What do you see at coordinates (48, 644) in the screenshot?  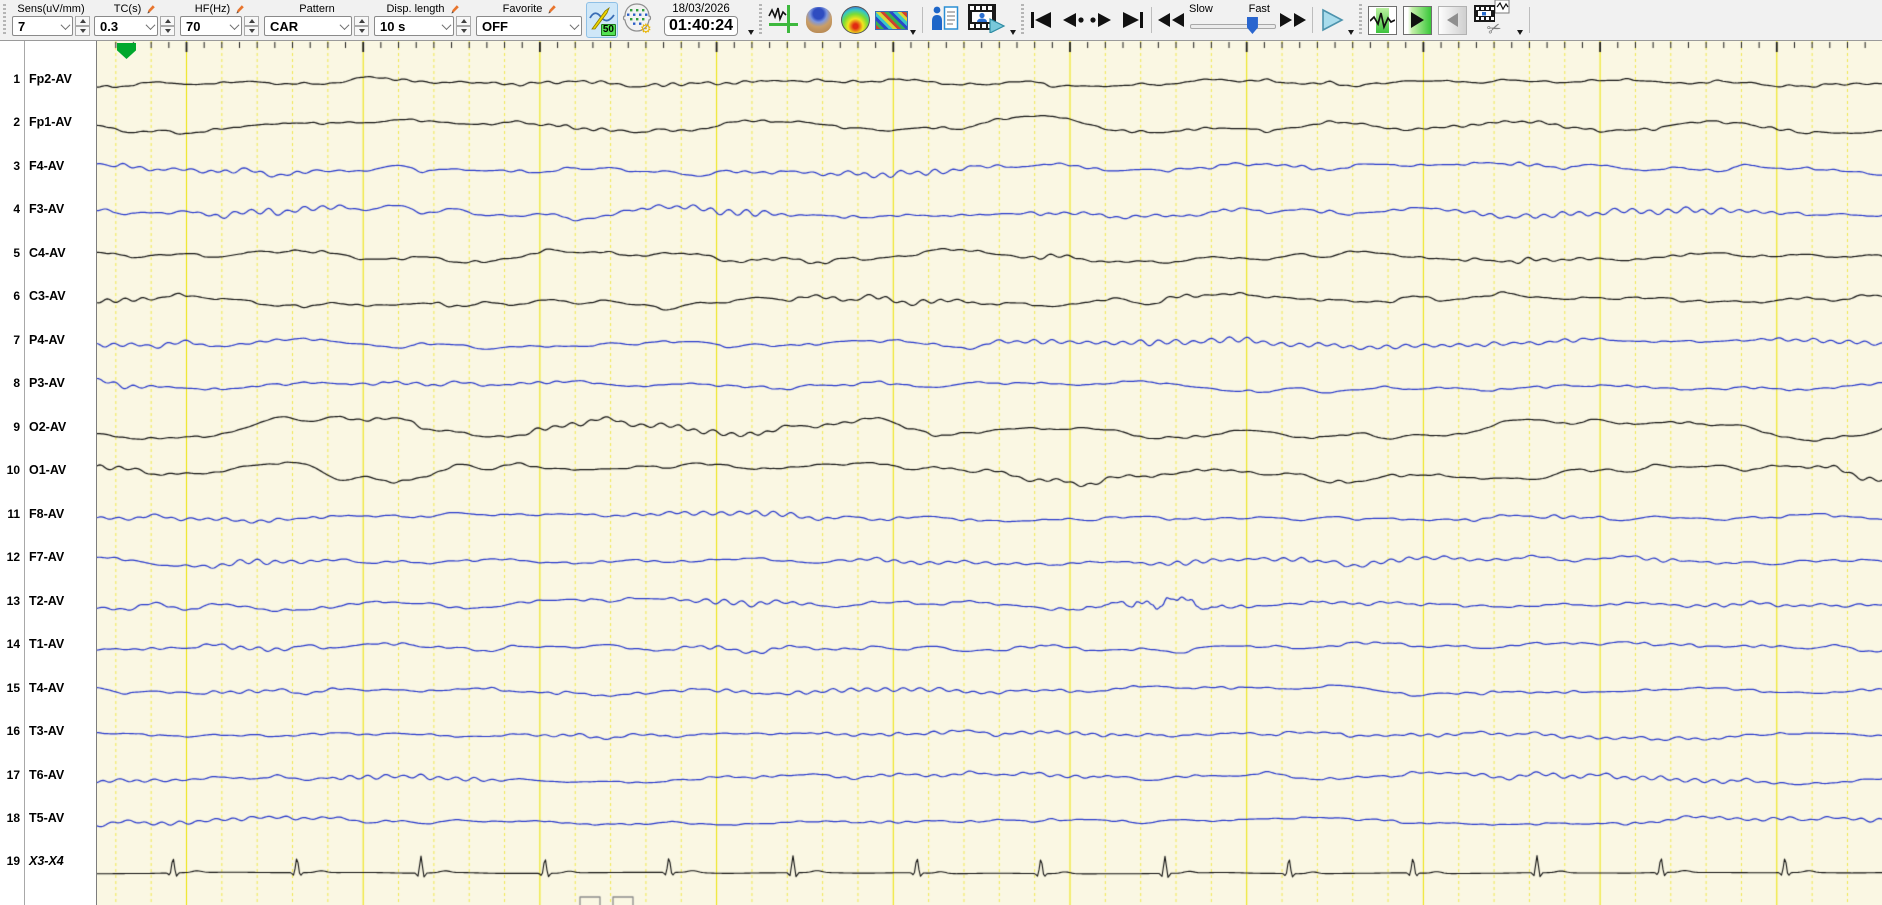 I see `channel-row-T1-AV: 14 T1-AV` at bounding box center [48, 644].